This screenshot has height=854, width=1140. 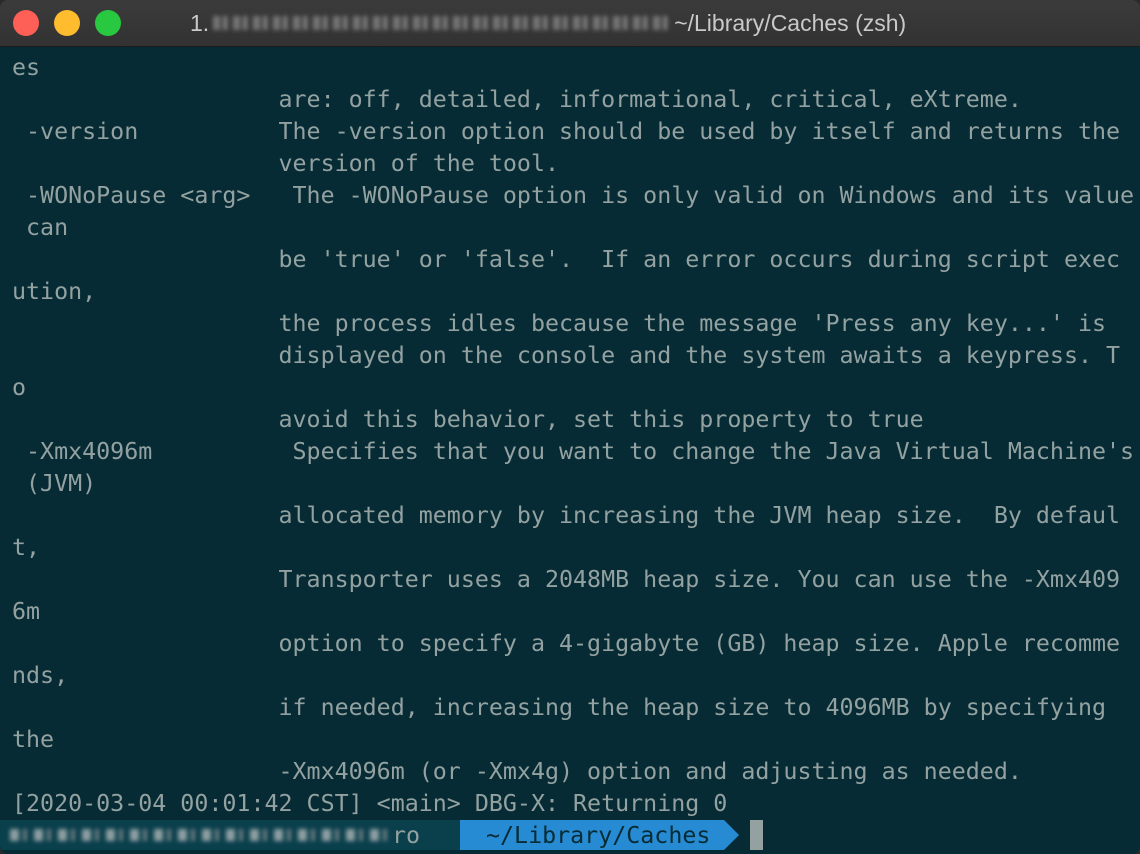 I want to click on terminal-line: t,, so click(x=26, y=547).